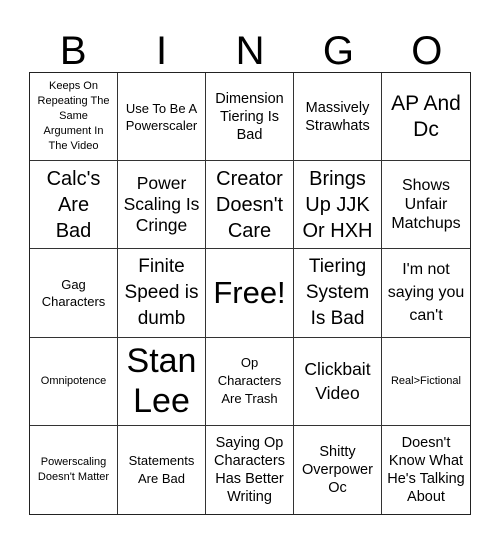 This screenshot has width=500, height=544. I want to click on bingo-cell: Brings Up JJK Or HXH, so click(338, 205).